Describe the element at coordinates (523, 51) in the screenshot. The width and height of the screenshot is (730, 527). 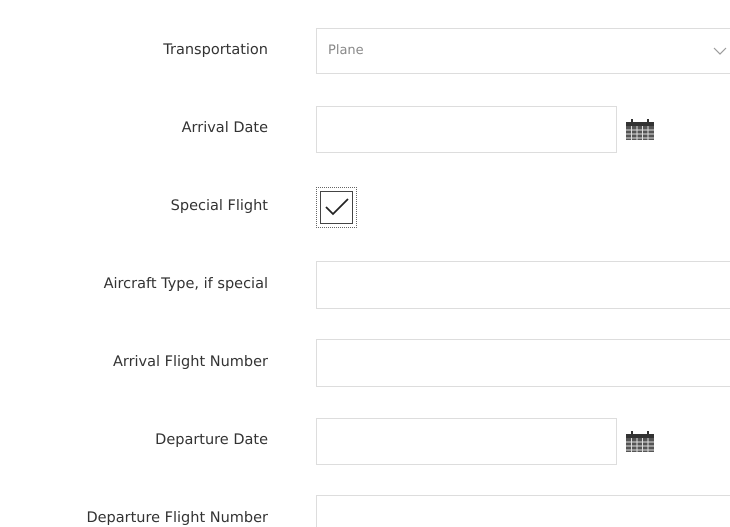
I see `transportation-dropdown: Plane` at that location.